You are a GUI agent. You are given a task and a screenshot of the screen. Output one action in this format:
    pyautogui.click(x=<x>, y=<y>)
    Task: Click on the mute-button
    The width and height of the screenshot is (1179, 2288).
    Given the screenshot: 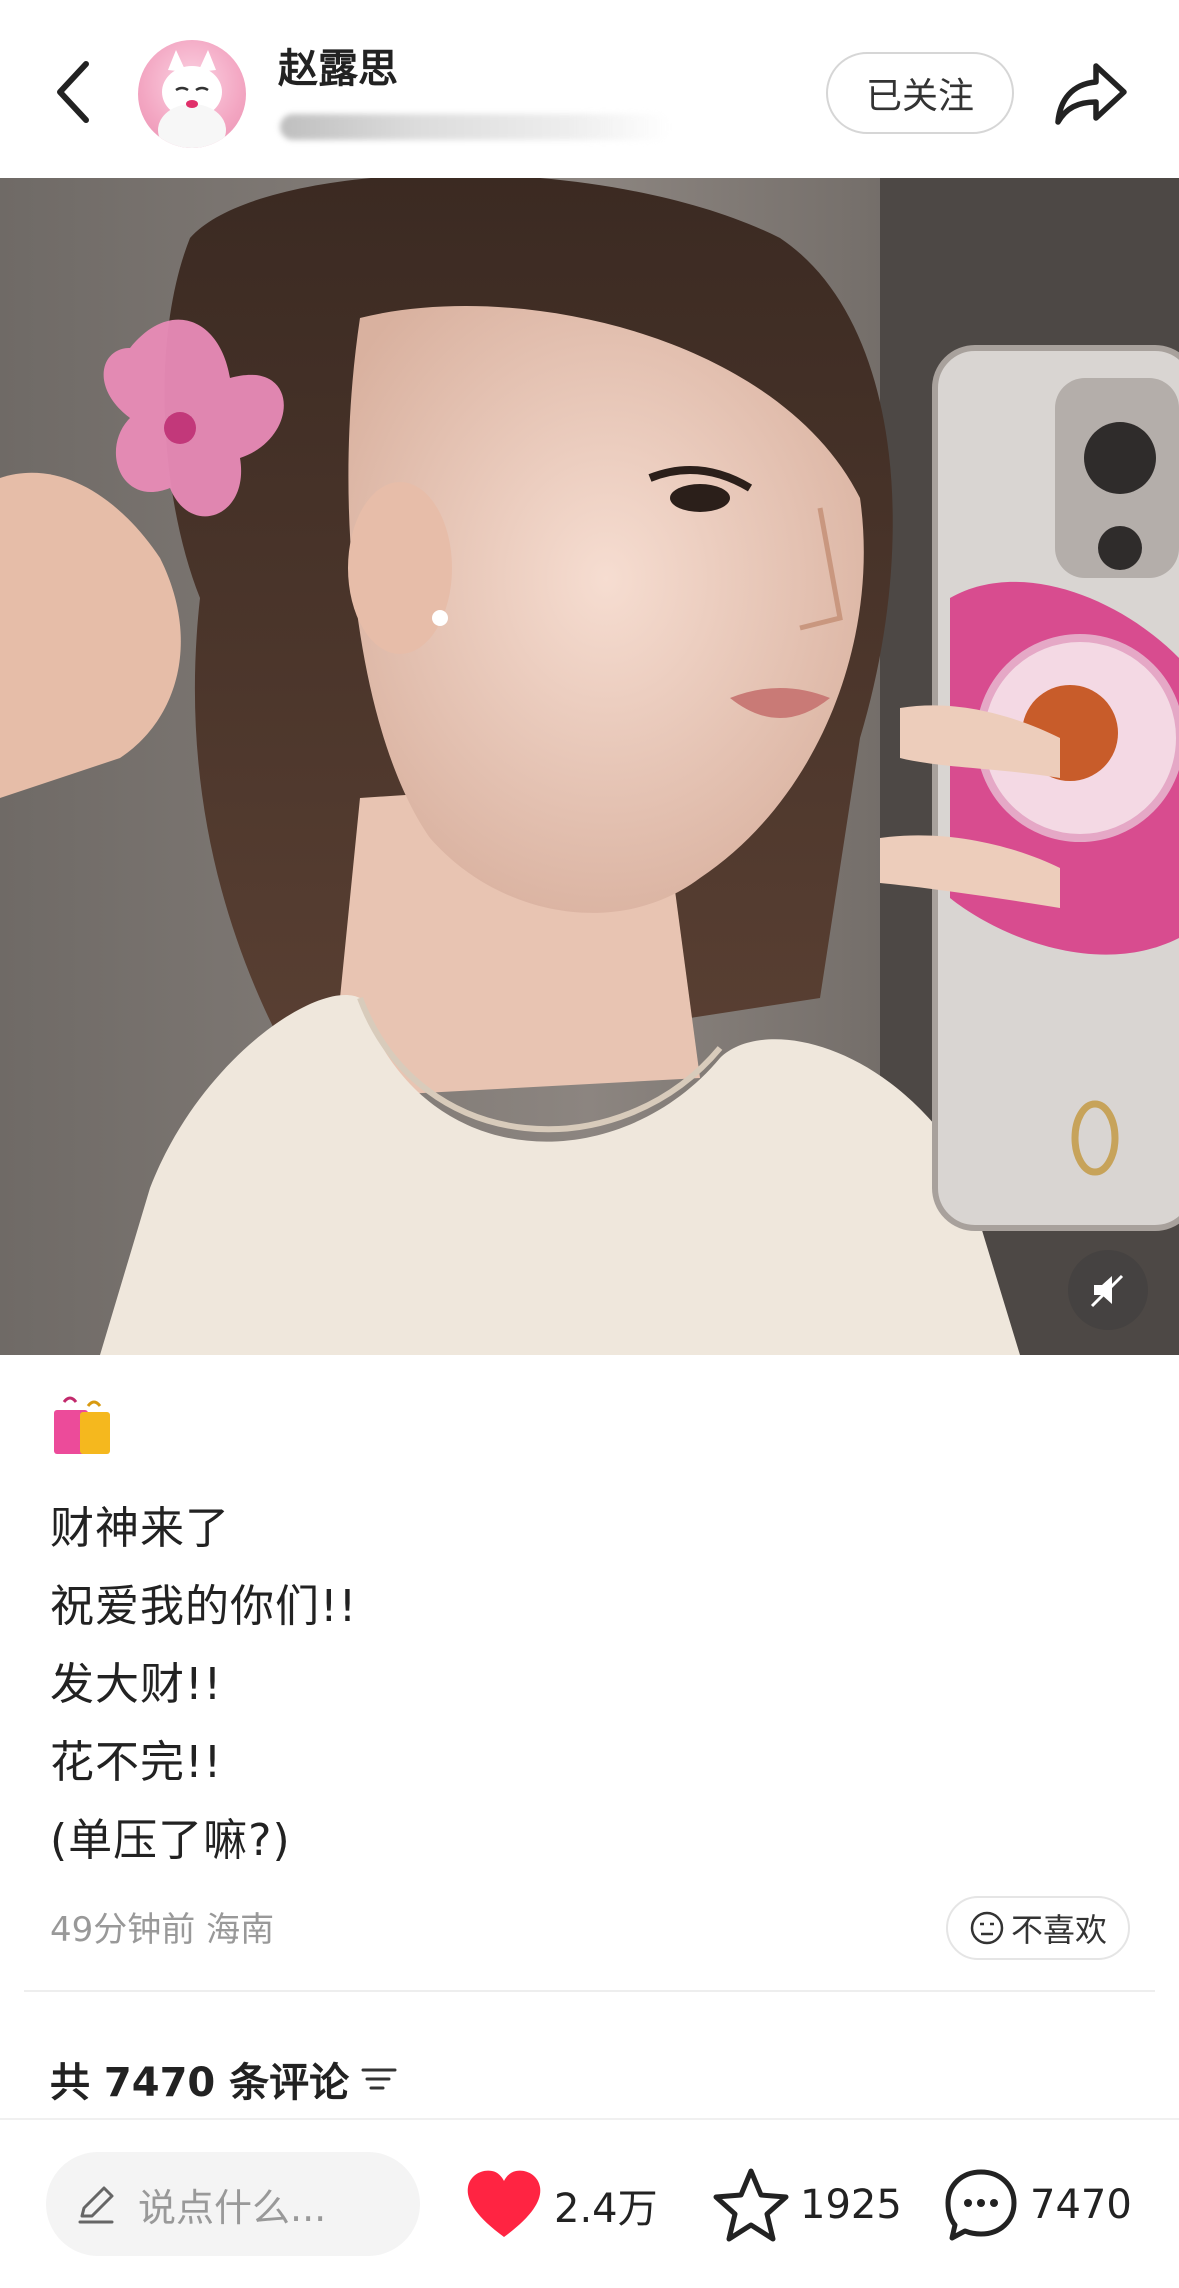 What is the action you would take?
    pyautogui.click(x=1108, y=1290)
    